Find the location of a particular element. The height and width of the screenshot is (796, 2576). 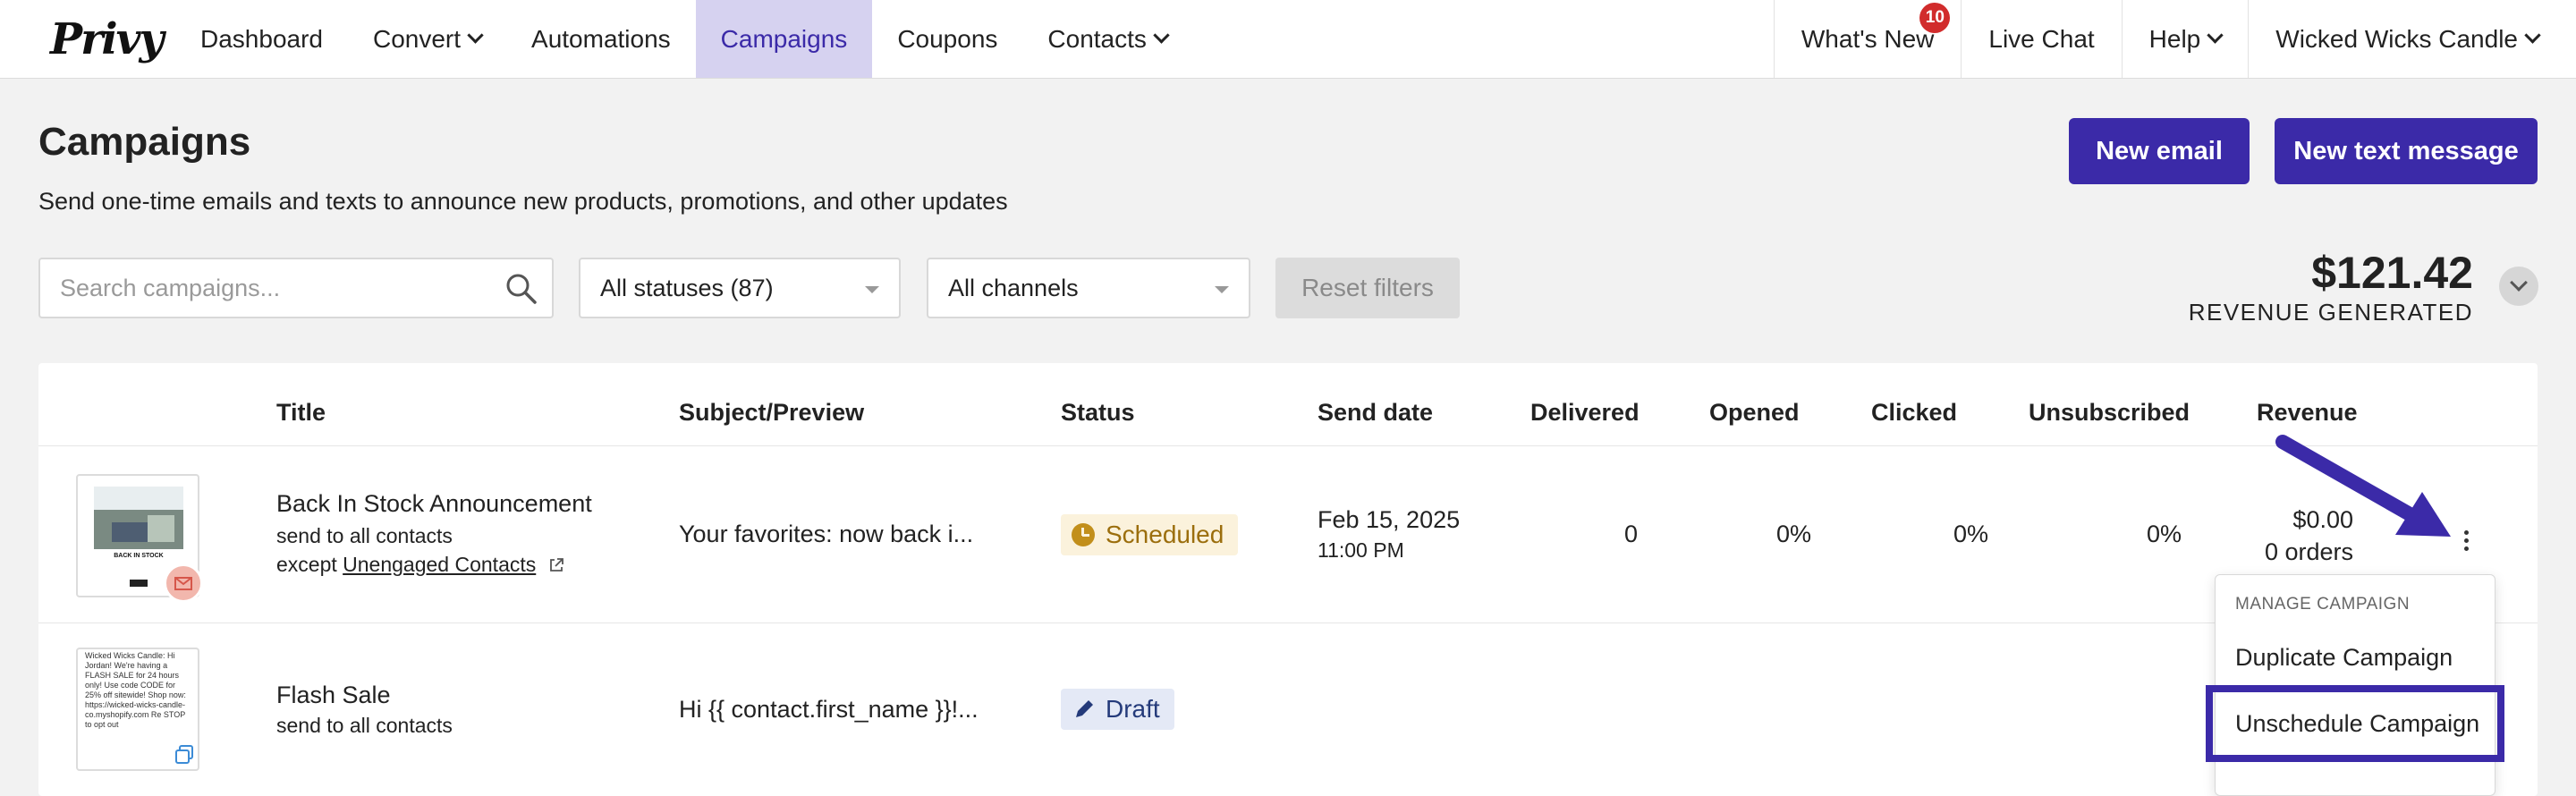

thumb-header is located at coordinates (138, 498).